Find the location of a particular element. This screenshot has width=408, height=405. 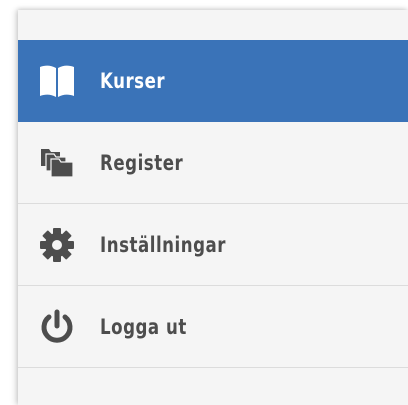

book-open-icon is located at coordinates (57, 81).